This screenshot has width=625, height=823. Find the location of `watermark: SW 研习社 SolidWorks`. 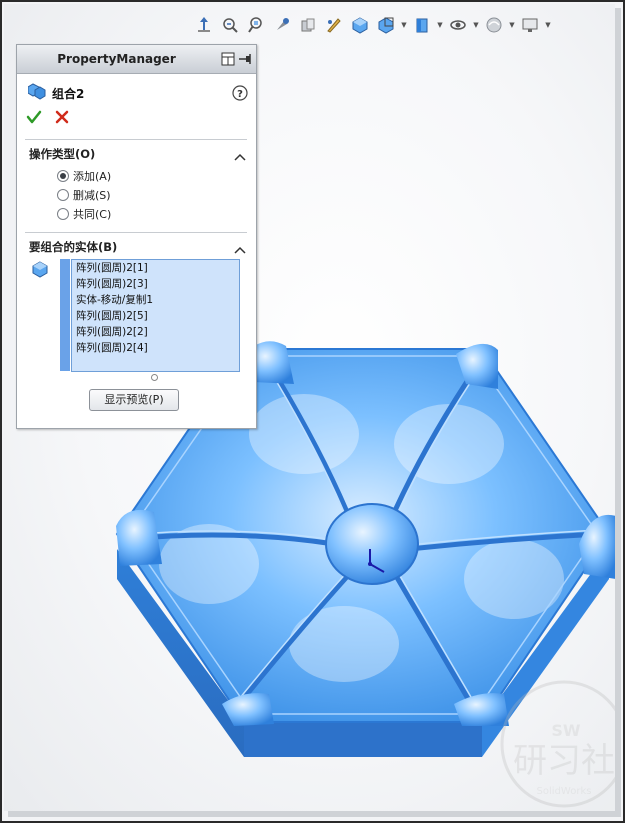

watermark: SW 研习社 SolidWorks is located at coordinates (557, 744).